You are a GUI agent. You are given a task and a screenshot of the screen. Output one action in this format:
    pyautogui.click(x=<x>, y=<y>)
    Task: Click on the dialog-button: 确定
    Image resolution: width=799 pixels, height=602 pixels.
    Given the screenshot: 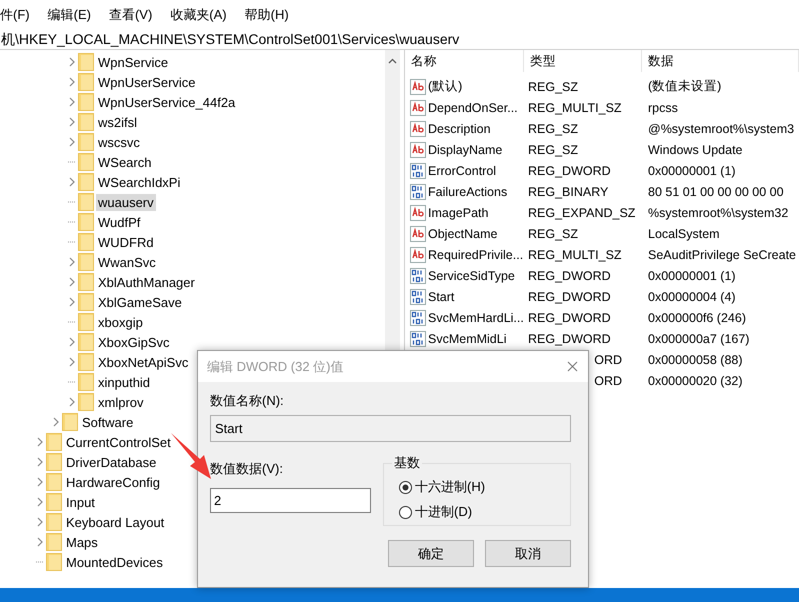 What is the action you would take?
    pyautogui.click(x=431, y=553)
    